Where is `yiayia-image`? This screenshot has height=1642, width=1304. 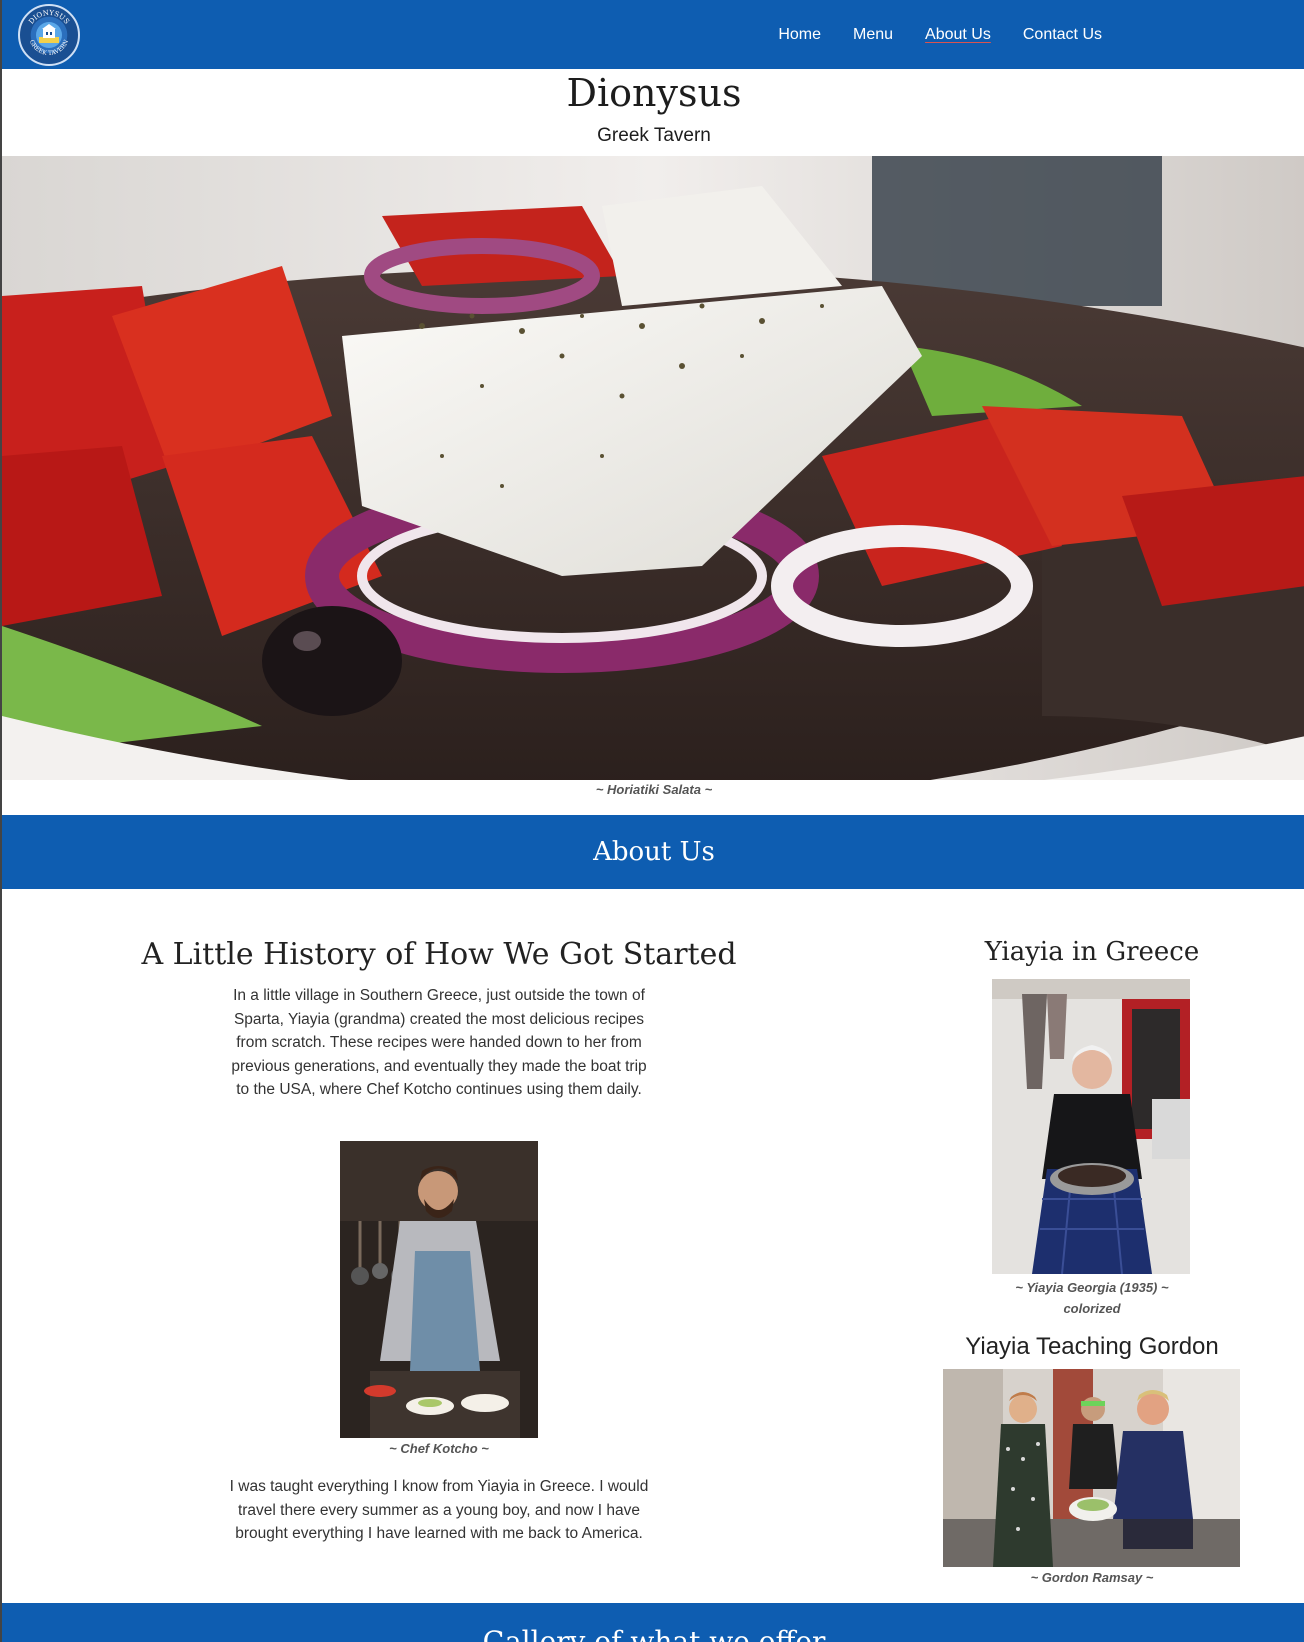 yiayia-image is located at coordinates (1091, 1126).